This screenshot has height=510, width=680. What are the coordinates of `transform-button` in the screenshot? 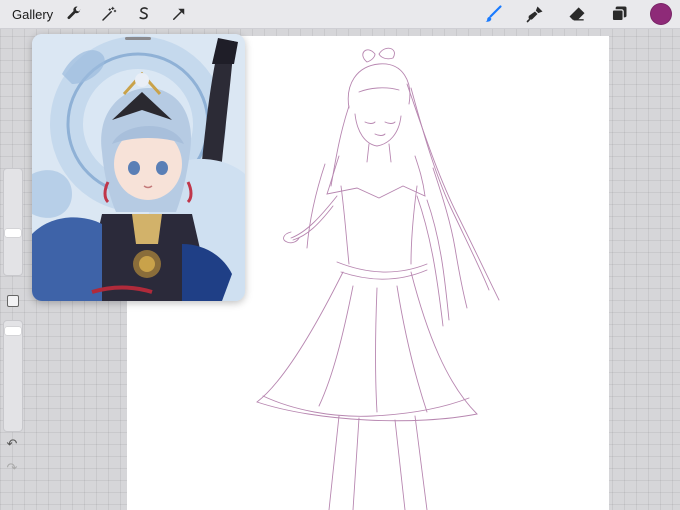 It's located at (179, 14).